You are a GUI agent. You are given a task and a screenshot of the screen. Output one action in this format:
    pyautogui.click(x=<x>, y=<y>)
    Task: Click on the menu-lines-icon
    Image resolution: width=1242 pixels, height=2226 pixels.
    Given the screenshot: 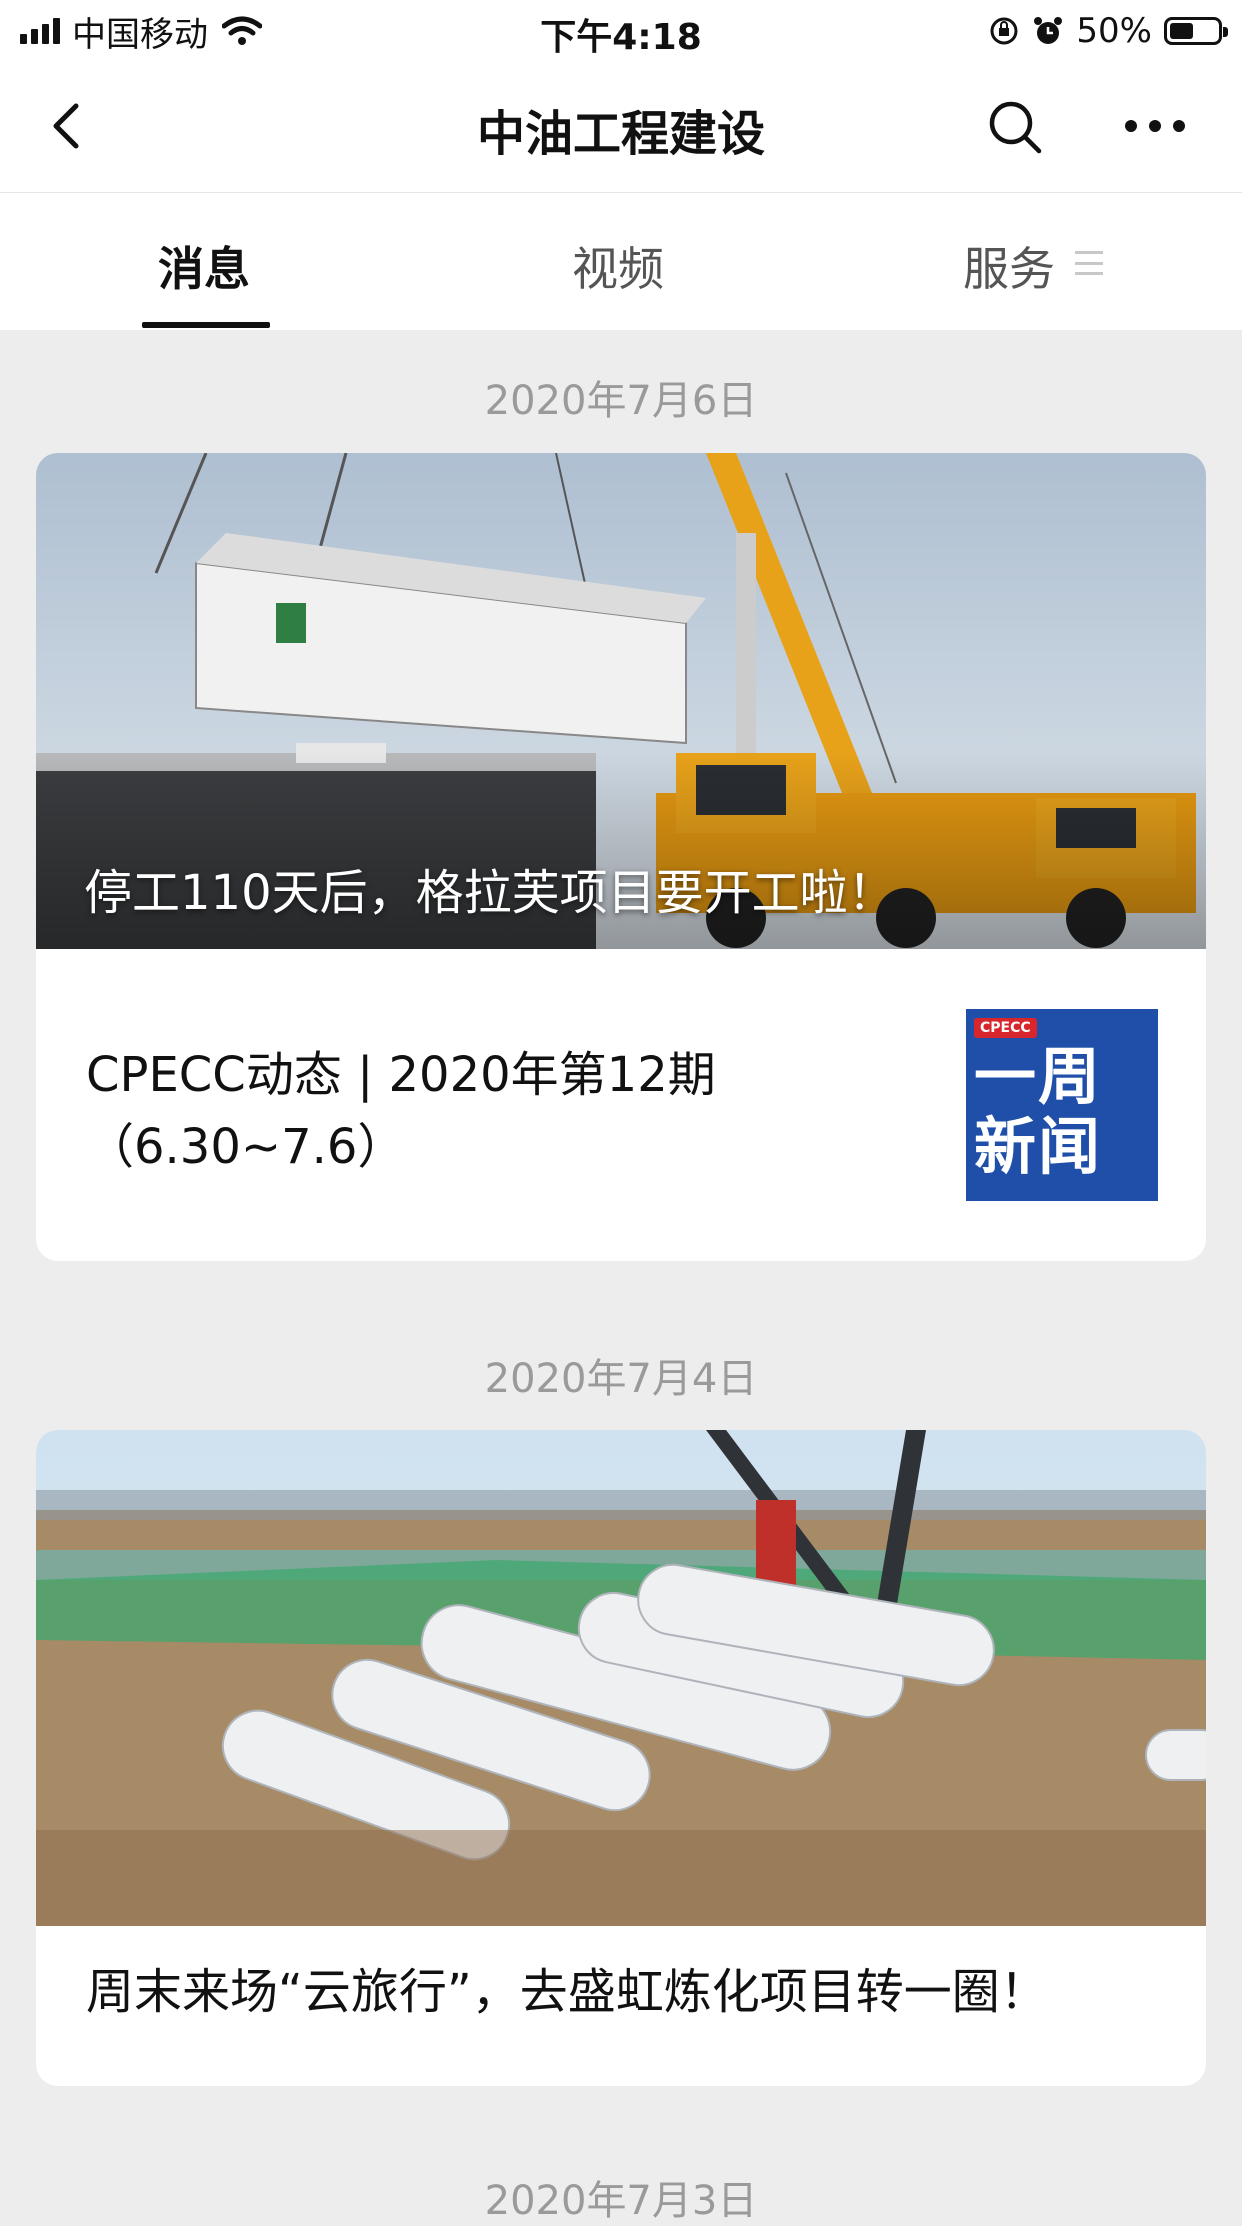 What is the action you would take?
    pyautogui.click(x=1089, y=263)
    